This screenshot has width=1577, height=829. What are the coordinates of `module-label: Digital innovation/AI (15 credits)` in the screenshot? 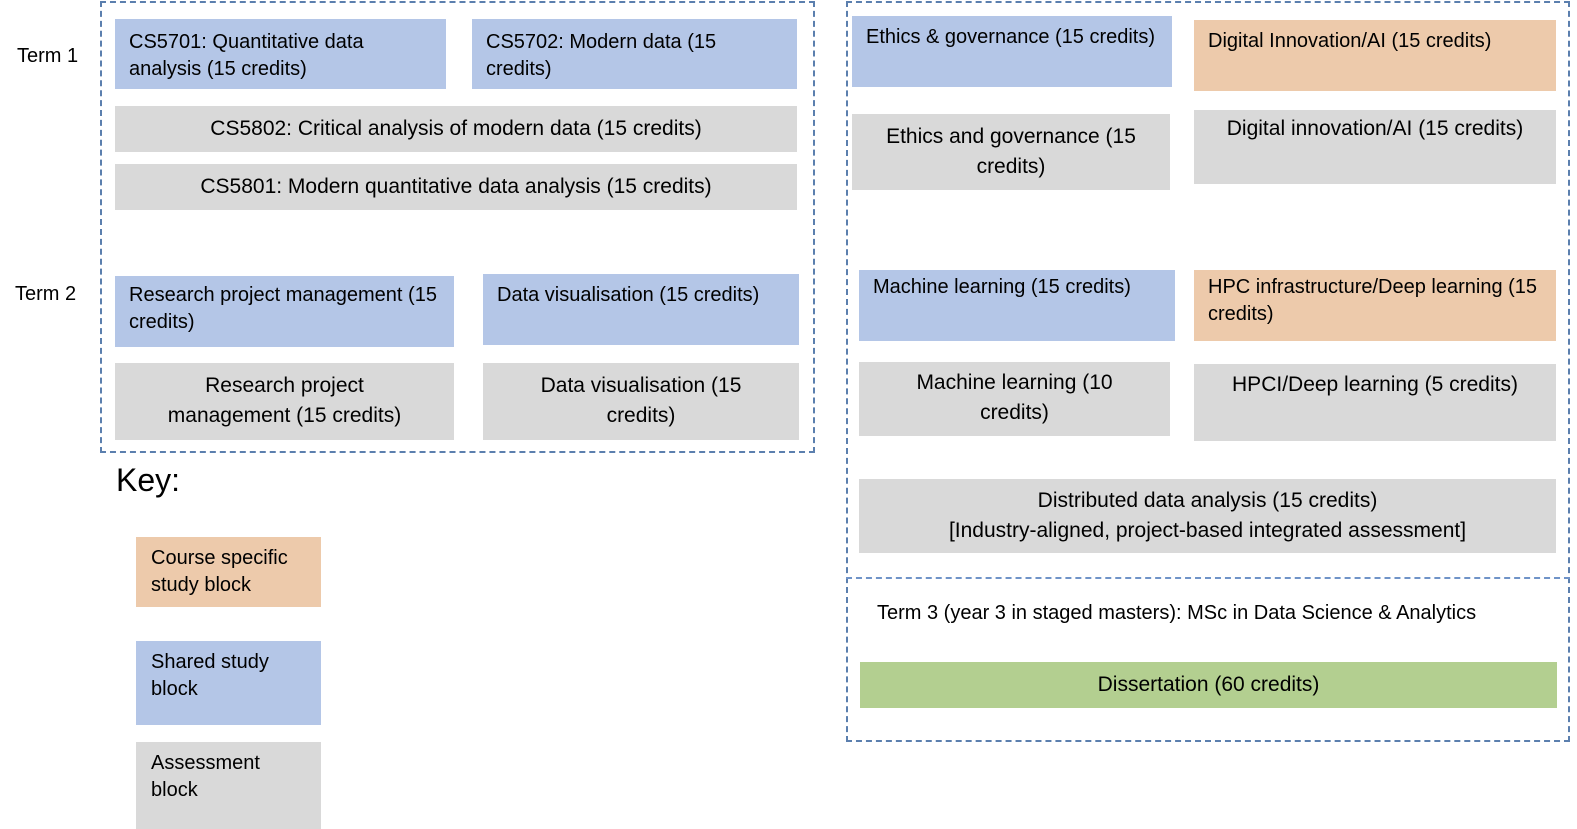 It's located at (1375, 128).